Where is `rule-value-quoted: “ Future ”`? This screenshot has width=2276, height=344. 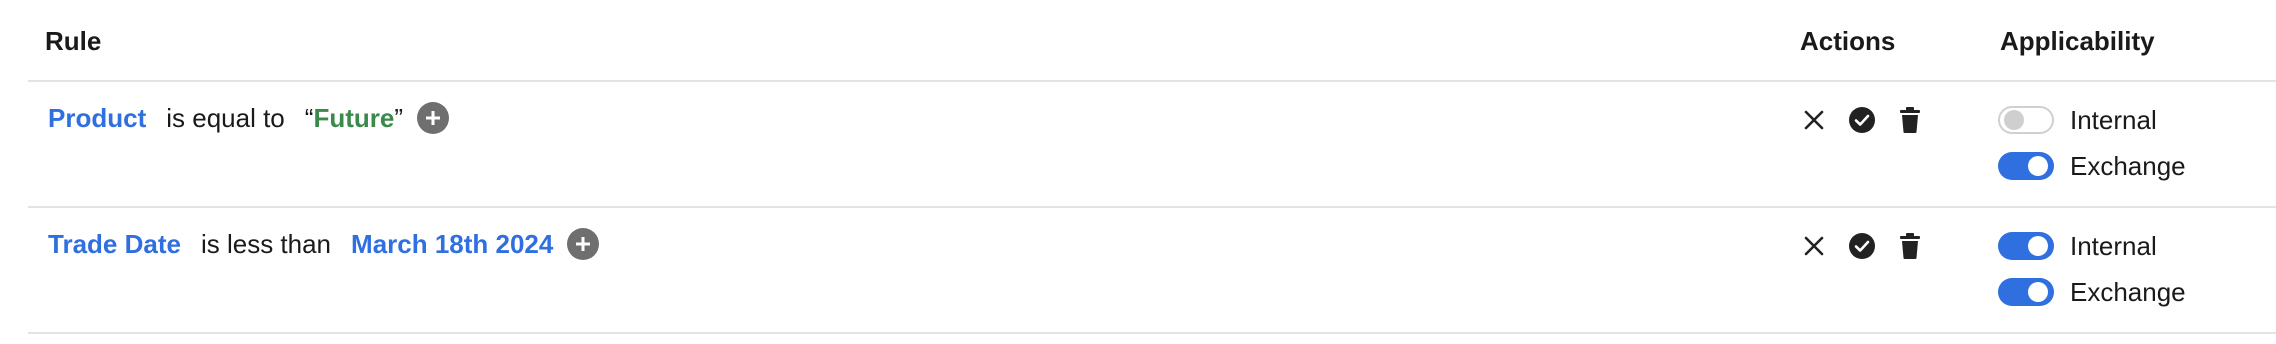 rule-value-quoted: “ Future ” is located at coordinates (354, 118).